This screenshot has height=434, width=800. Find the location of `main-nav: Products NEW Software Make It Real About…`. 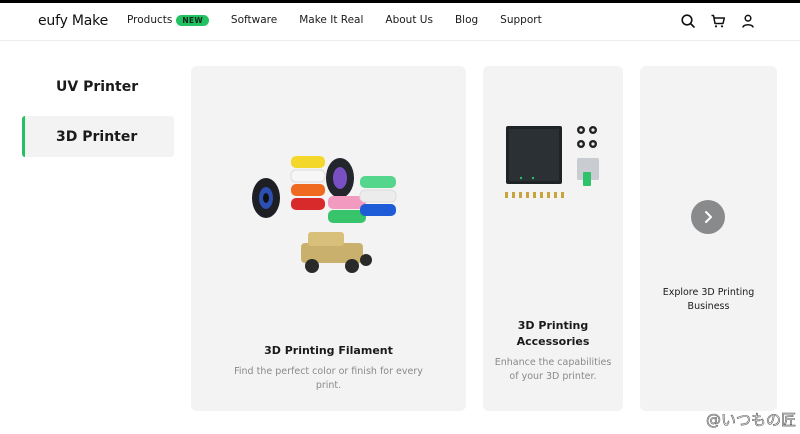

main-nav: Products NEW Software Make It Real About… is located at coordinates (345, 20).